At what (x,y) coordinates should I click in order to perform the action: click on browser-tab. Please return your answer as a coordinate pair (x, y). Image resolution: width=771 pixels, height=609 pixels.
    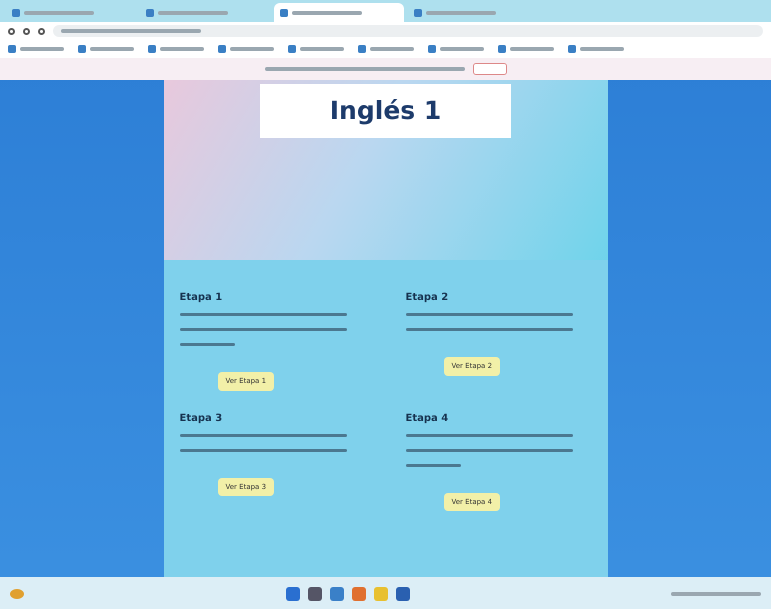
    Looking at the image, I should click on (339, 12).